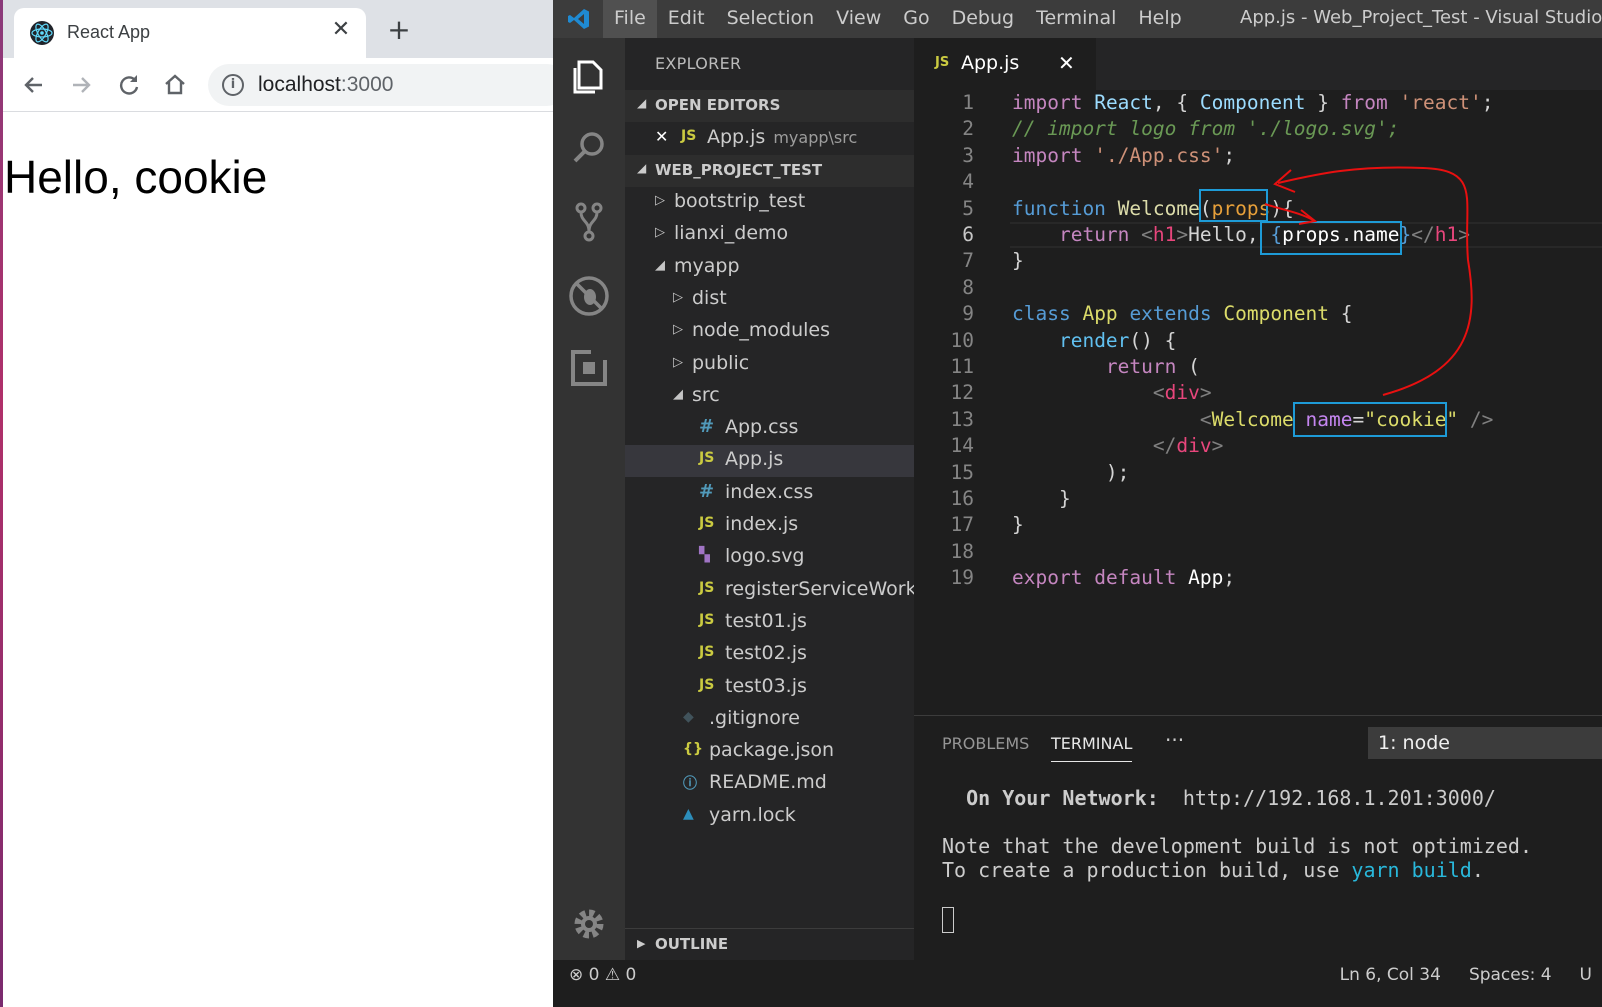 The width and height of the screenshot is (1602, 1007). I want to click on close-editor-icon: ✕, so click(661, 136).